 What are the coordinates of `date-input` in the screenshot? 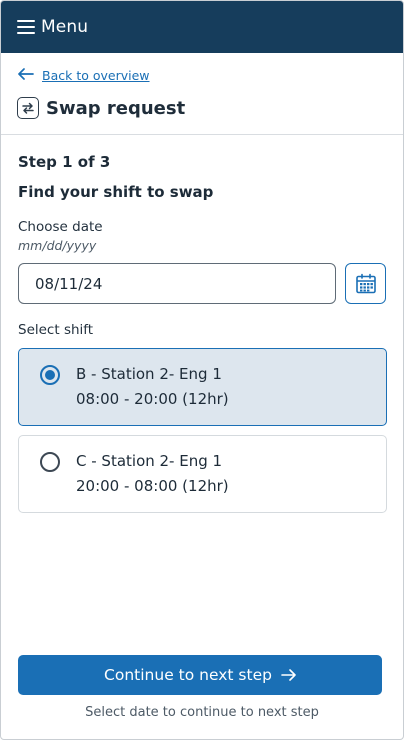 It's located at (177, 283).